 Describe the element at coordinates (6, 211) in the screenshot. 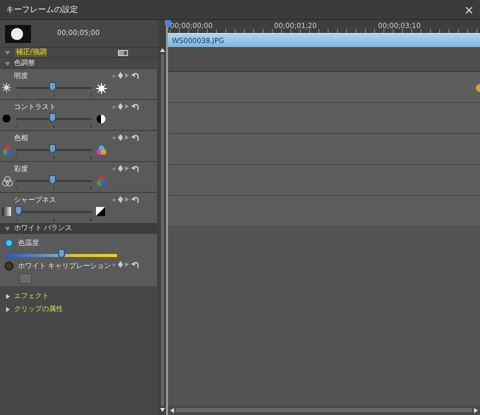

I see `gradient-square-icon` at that location.